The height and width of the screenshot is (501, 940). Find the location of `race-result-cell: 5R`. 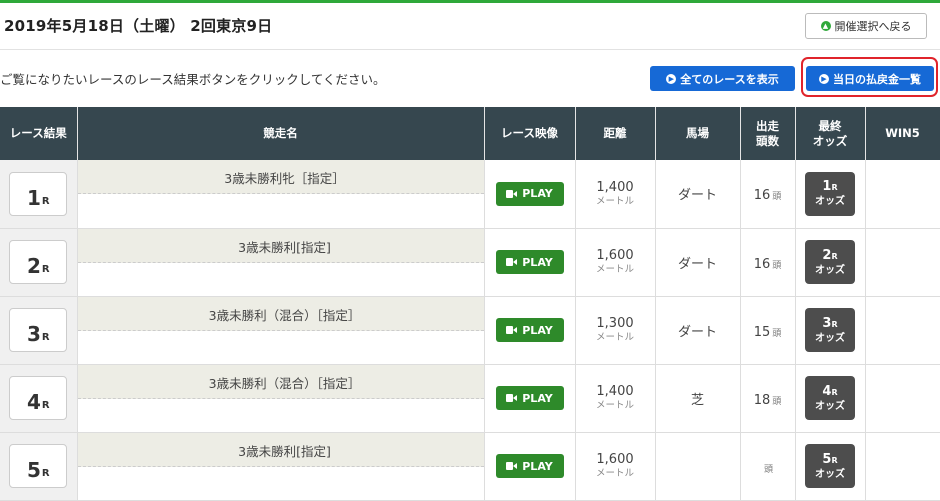

race-result-cell: 5R is located at coordinates (39, 466).